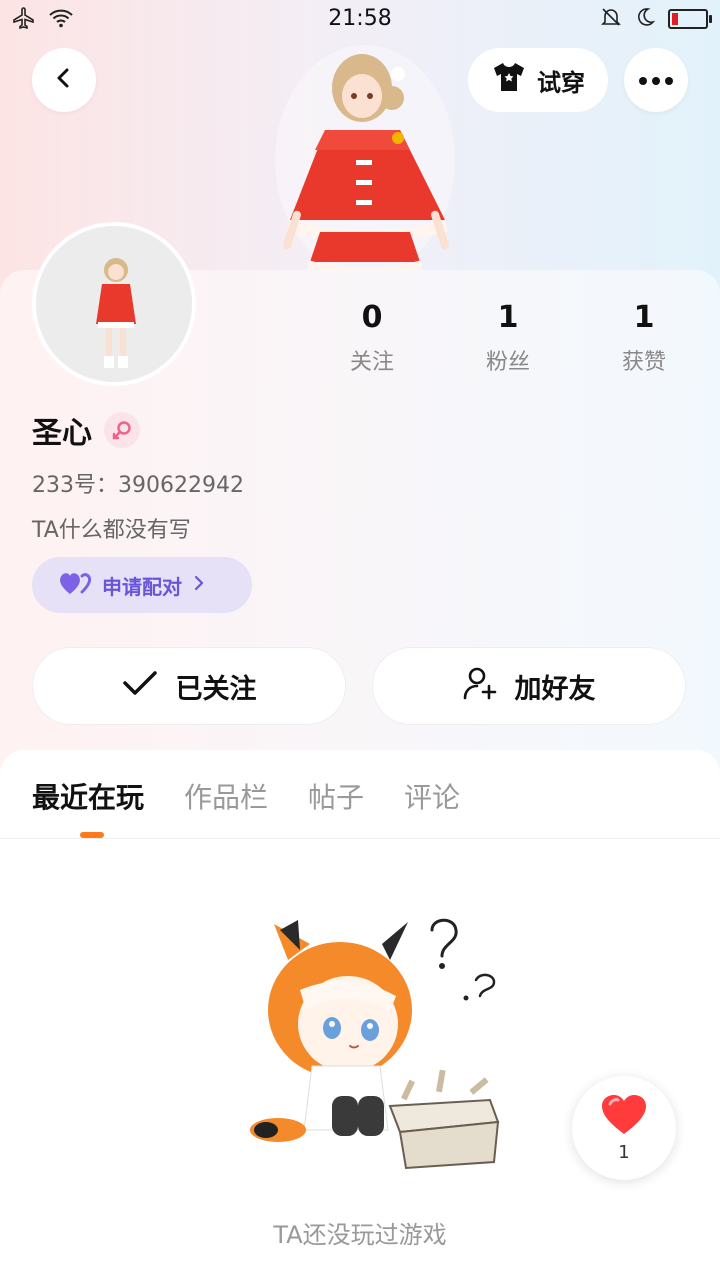  What do you see at coordinates (372, 317) in the screenshot?
I see `stat-value: 0` at bounding box center [372, 317].